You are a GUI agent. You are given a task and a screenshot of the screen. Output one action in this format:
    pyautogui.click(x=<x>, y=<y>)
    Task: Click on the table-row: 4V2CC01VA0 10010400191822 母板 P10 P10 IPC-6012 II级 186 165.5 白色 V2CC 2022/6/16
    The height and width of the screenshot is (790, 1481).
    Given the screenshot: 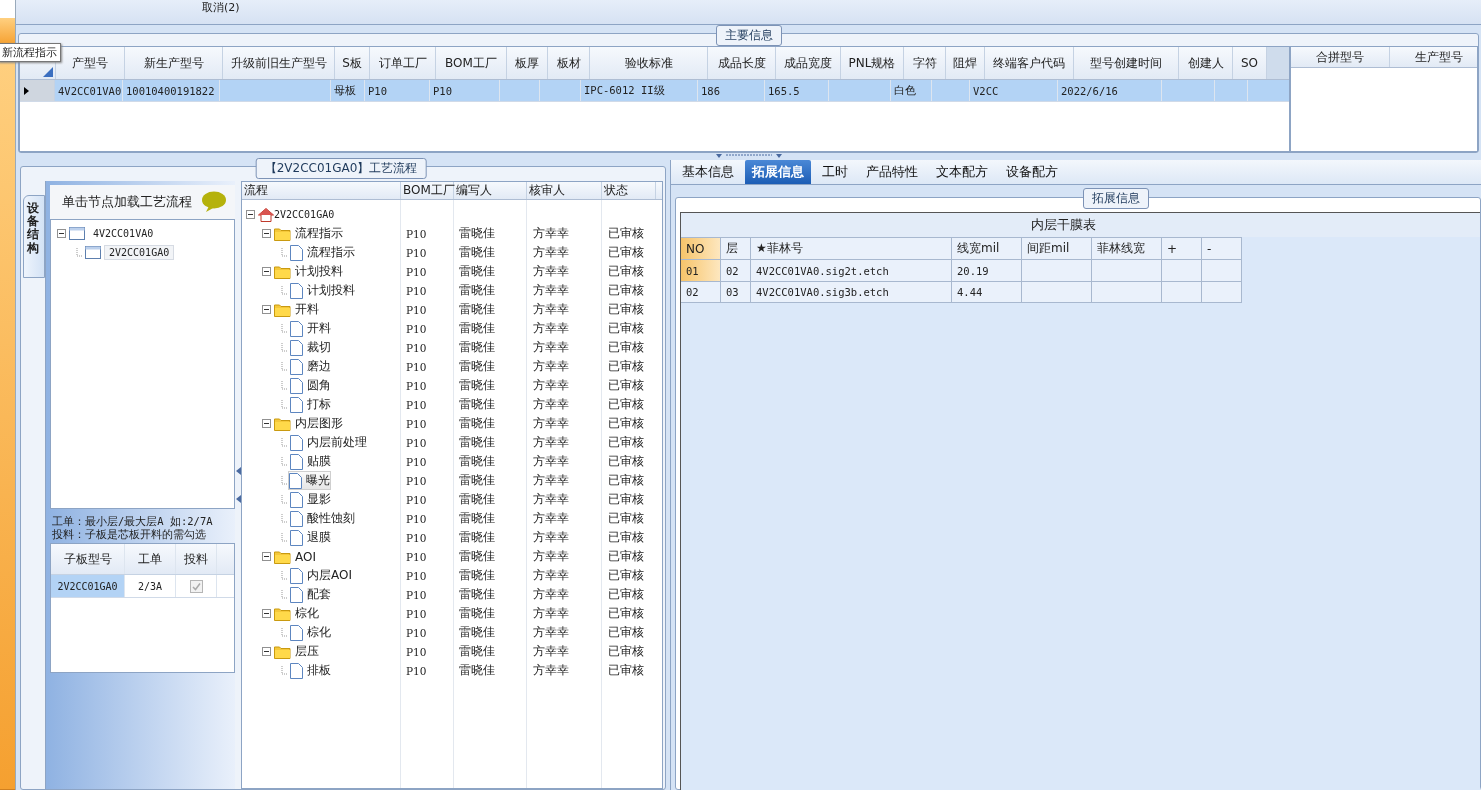 What is the action you would take?
    pyautogui.click(x=654, y=91)
    